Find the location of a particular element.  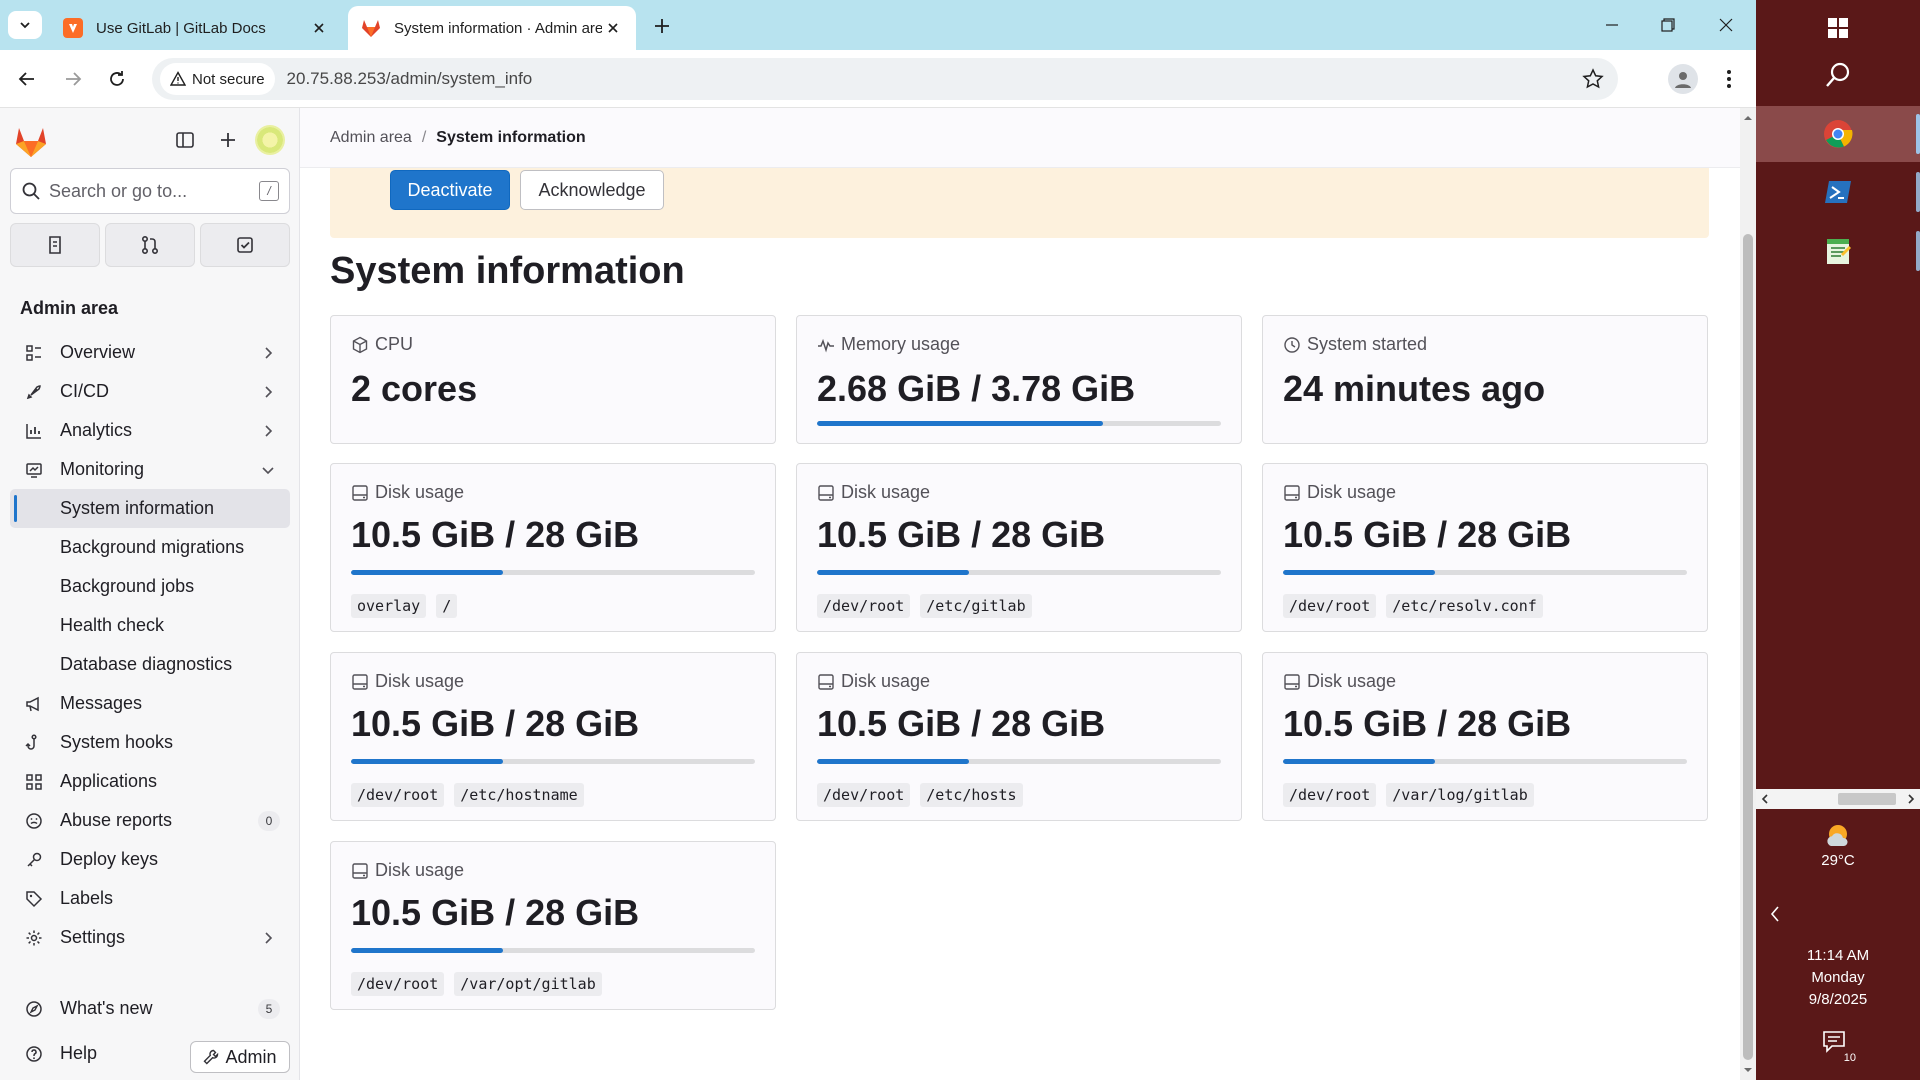

whats-new-button: What's new 5 is located at coordinates (150, 1008).